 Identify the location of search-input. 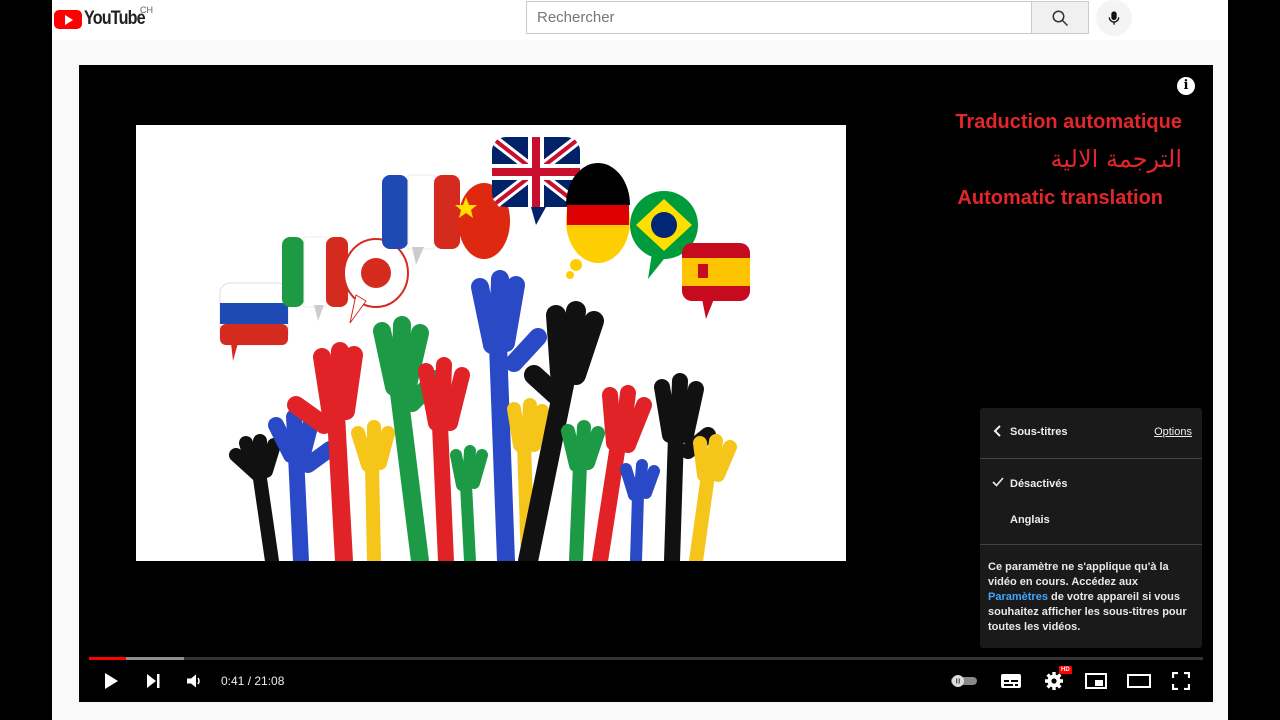
(777, 17).